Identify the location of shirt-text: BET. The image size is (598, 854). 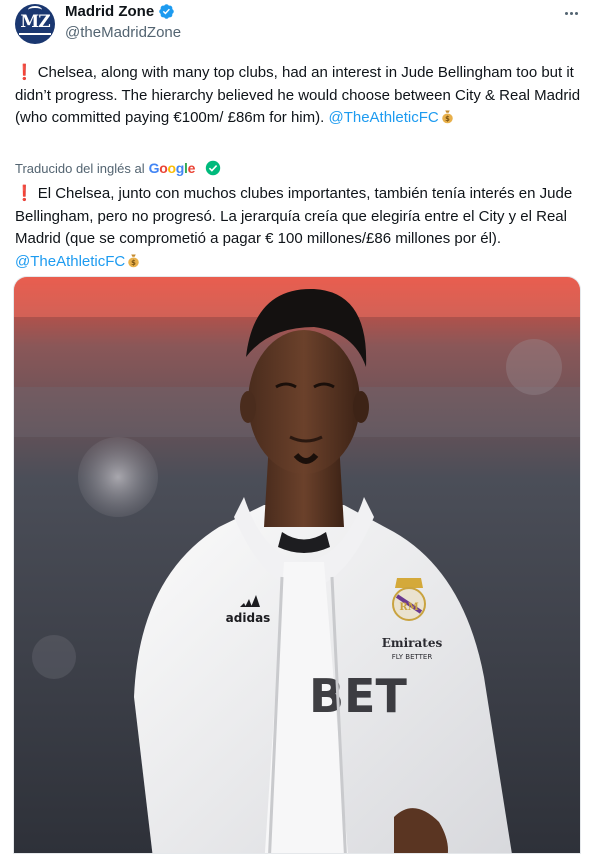
(358, 696).